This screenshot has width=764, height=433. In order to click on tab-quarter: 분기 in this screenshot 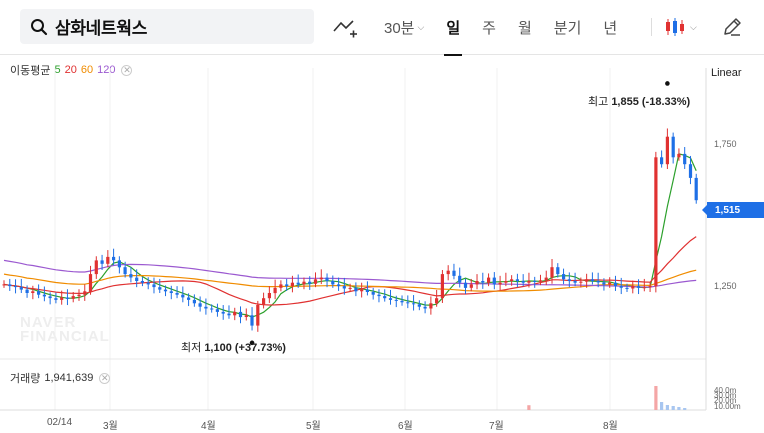, I will do `click(568, 27)`.